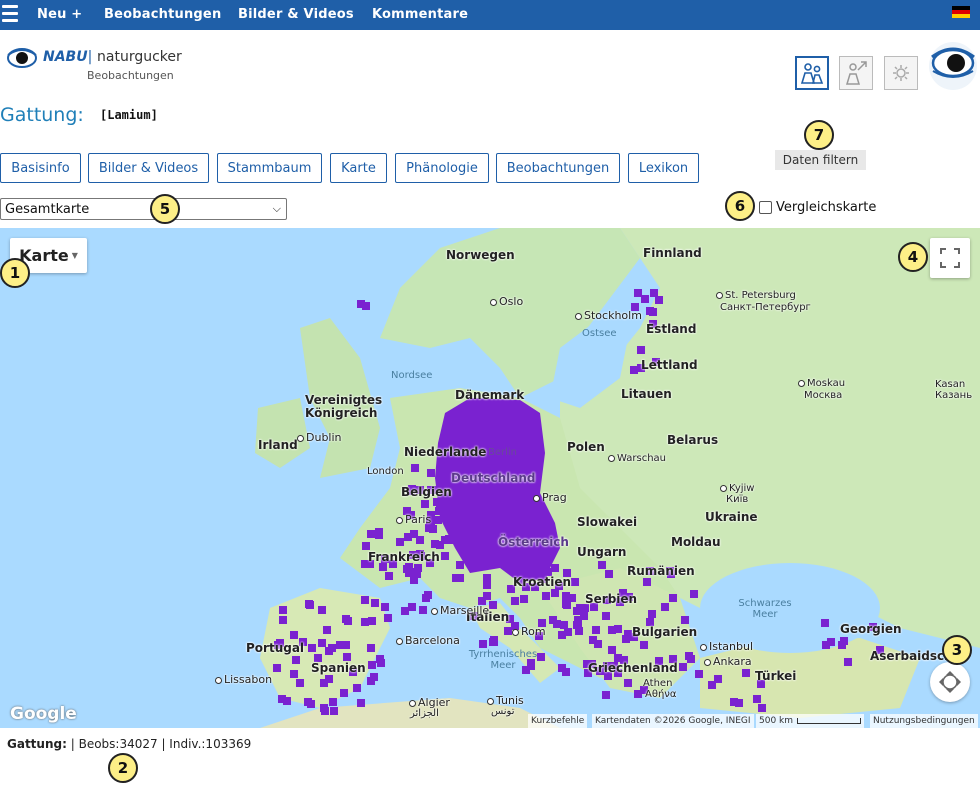  I want to click on map-label-greece: Griechenland, so click(633, 668).